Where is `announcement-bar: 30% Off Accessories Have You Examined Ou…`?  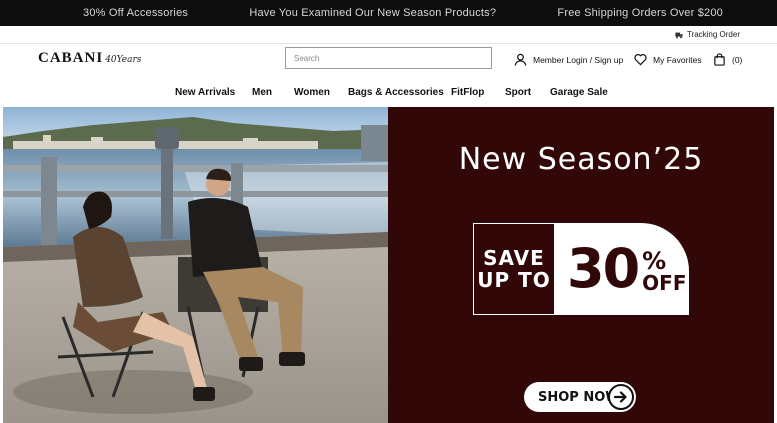
announcement-bar: 30% Off Accessories Have You Examined Ou… is located at coordinates (388, 13).